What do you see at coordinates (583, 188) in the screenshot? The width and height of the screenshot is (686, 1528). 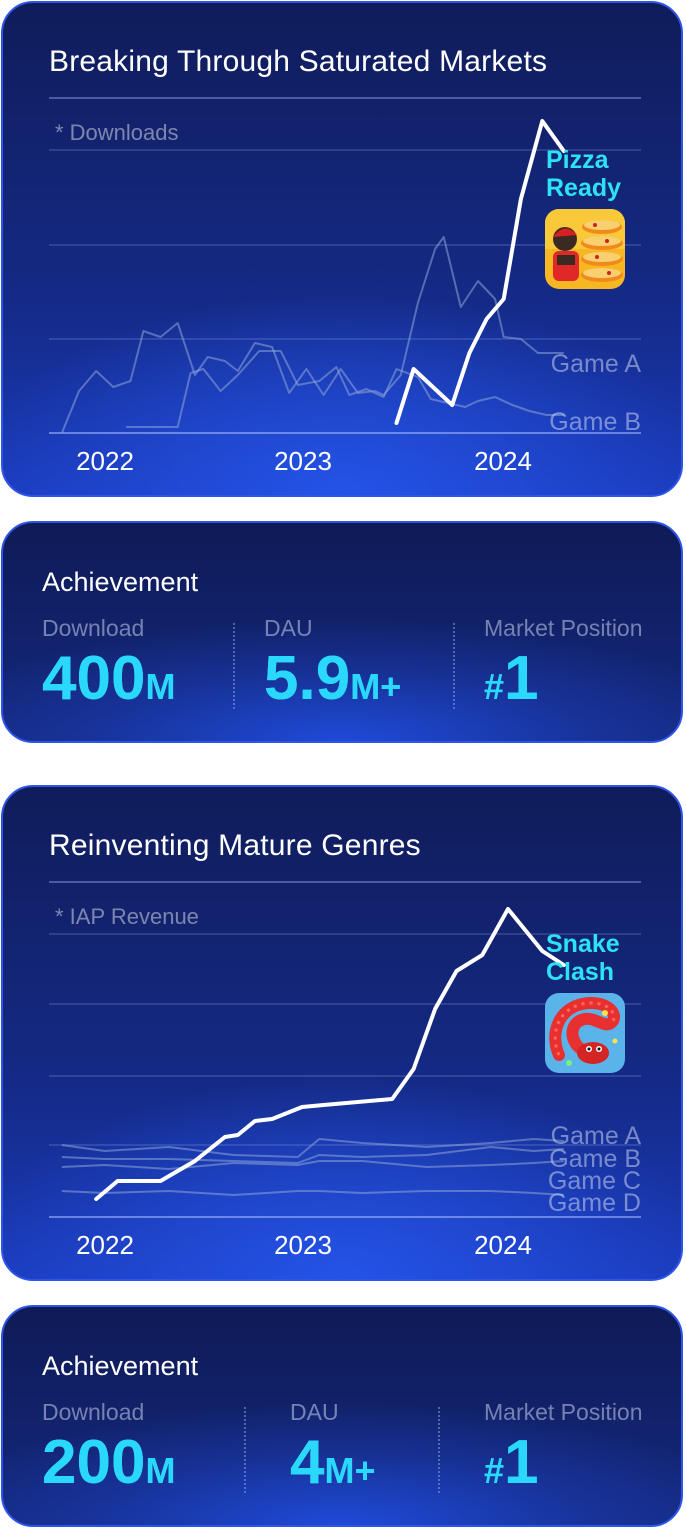 I see `highlight-label: Ready` at bounding box center [583, 188].